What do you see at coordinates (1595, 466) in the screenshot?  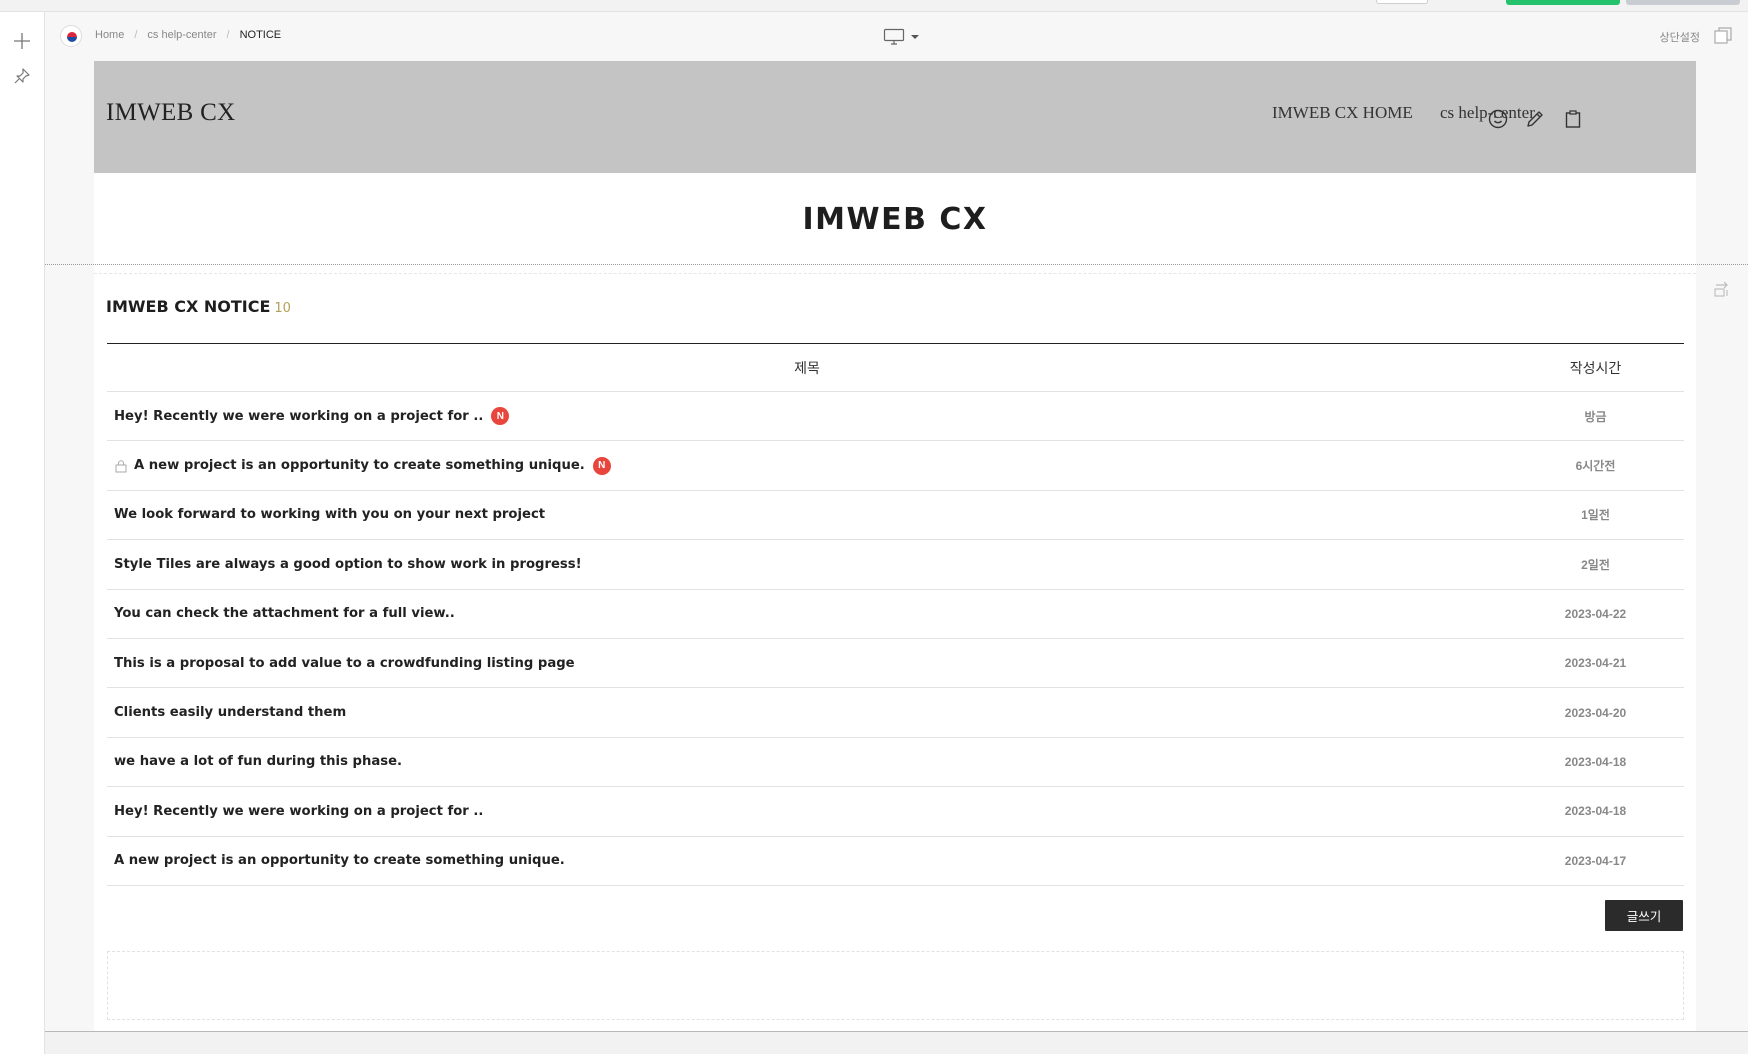 I see `post-date-cell: 6시간전` at bounding box center [1595, 466].